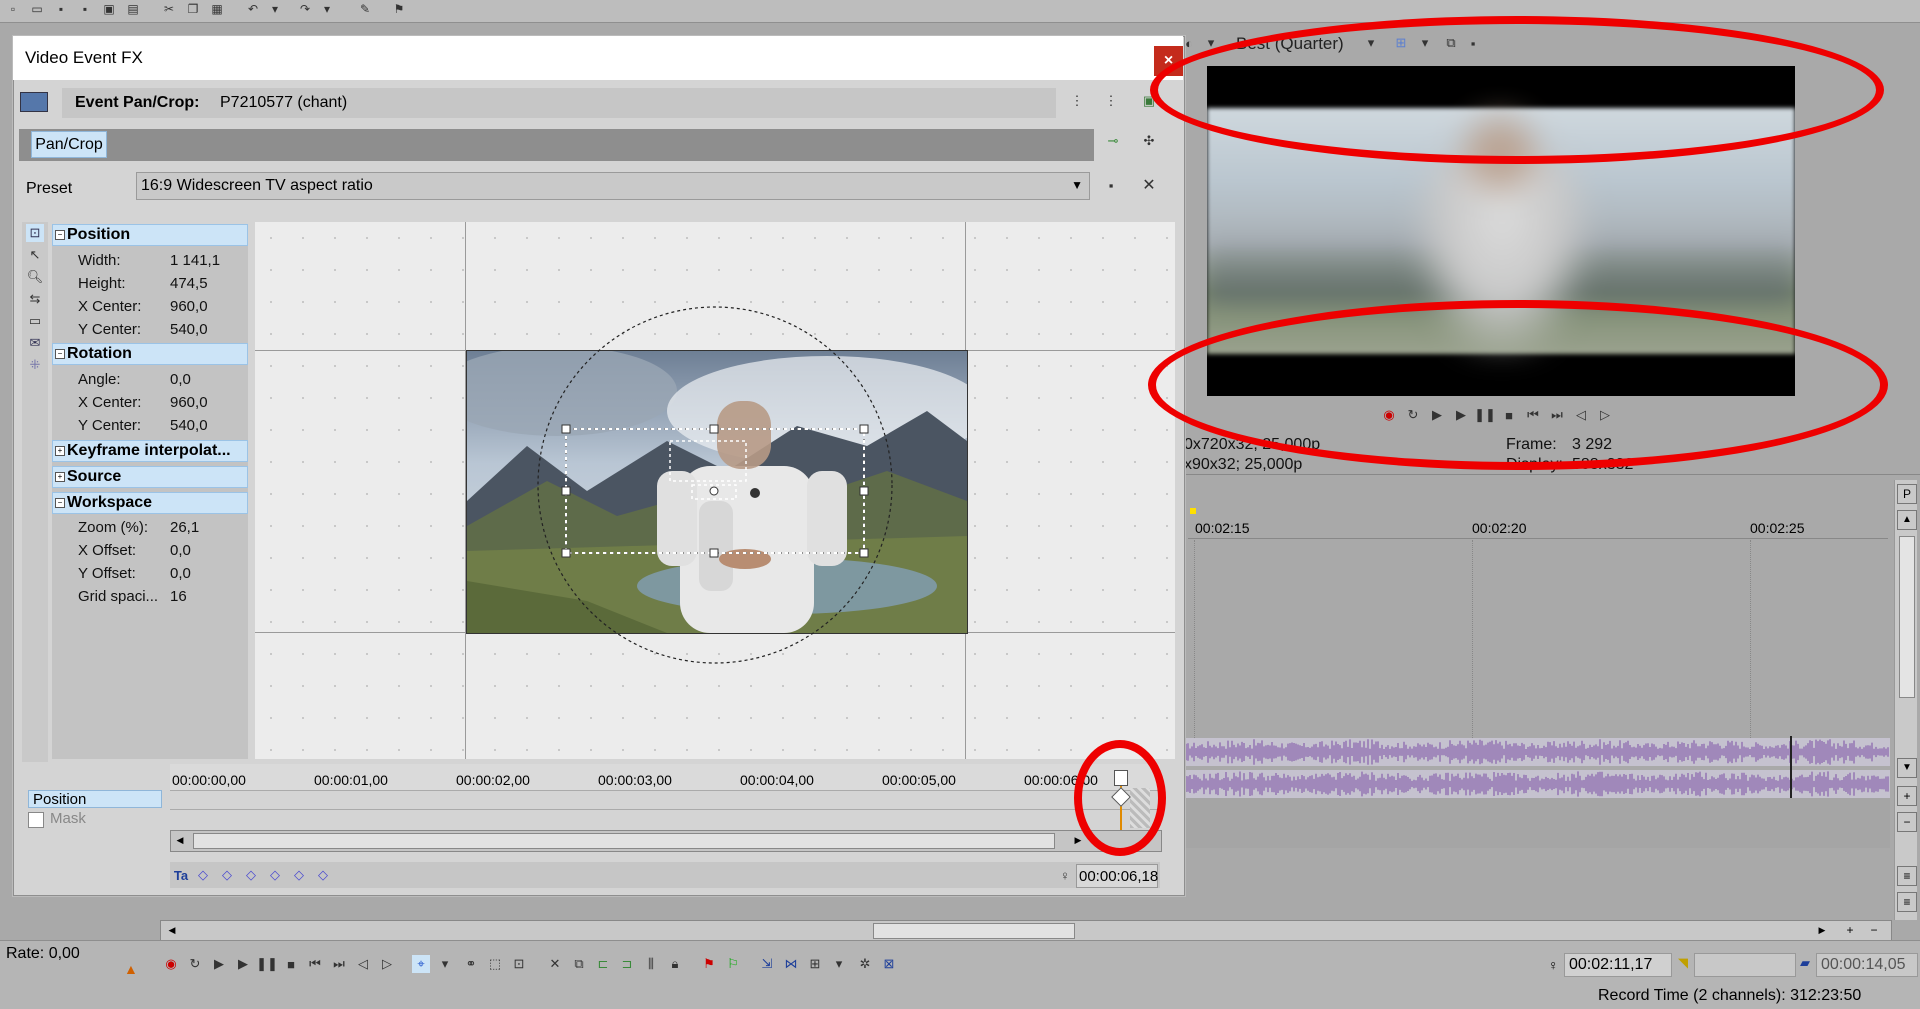 Image resolution: width=1920 pixels, height=1009 pixels. I want to click on kf-track-position: Position, so click(95, 799).